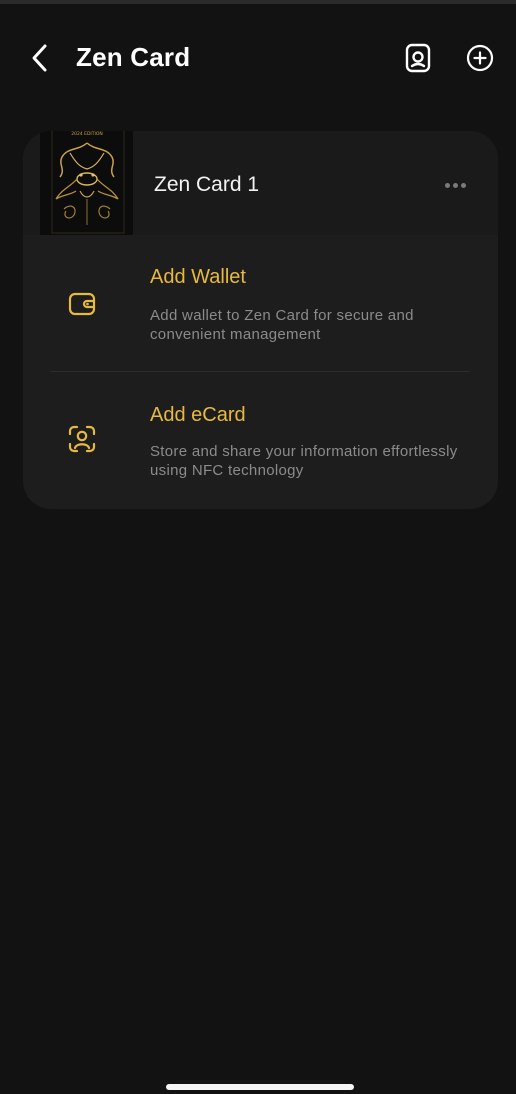 Image resolution: width=516 pixels, height=1094 pixels. Describe the element at coordinates (133, 57) in the screenshot. I see `page-title: Zen Card` at that location.